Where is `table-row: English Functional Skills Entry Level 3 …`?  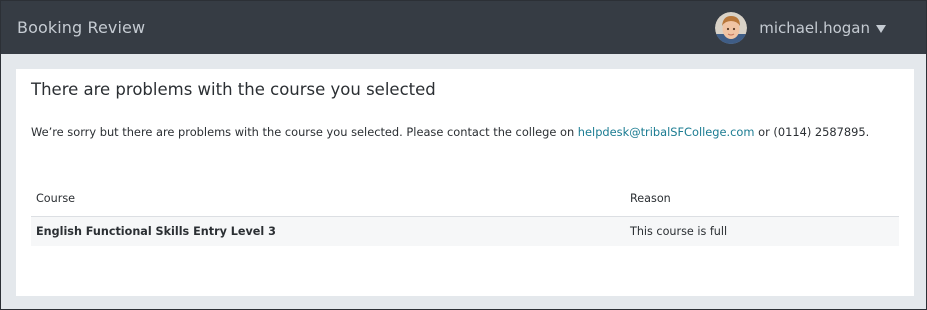
table-row: English Functional Skills Entry Level 3 … is located at coordinates (465, 231).